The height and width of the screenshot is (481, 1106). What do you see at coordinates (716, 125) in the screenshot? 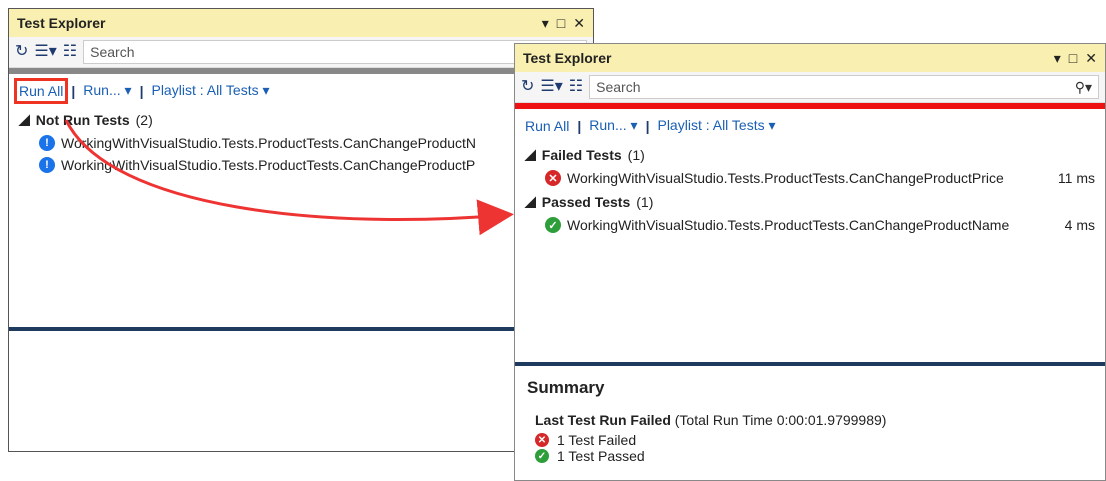
I see `right-playlist-link: Playlist : All Tests ▾` at bounding box center [716, 125].